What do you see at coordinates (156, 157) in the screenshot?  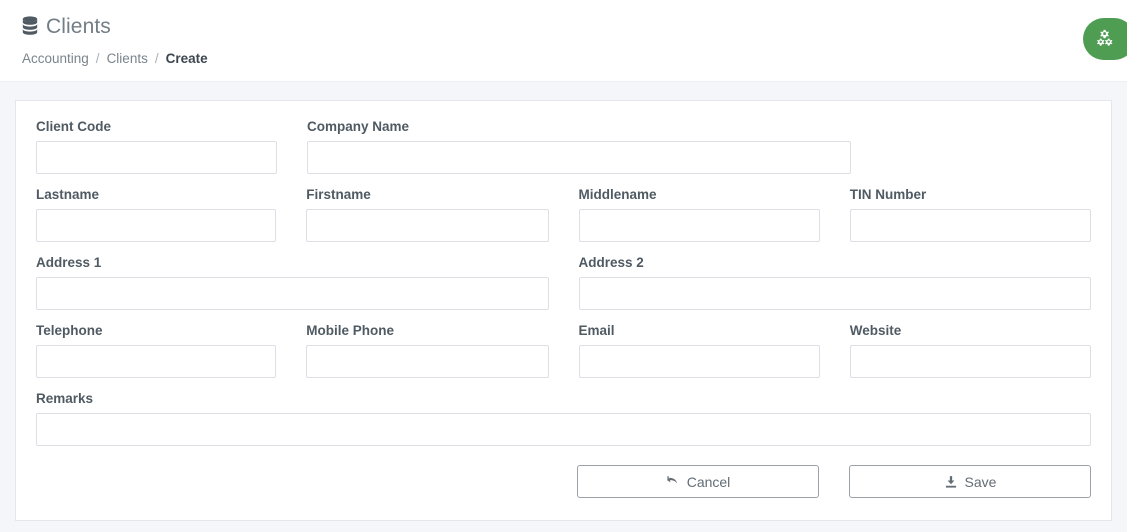 I see `client-code-input` at bounding box center [156, 157].